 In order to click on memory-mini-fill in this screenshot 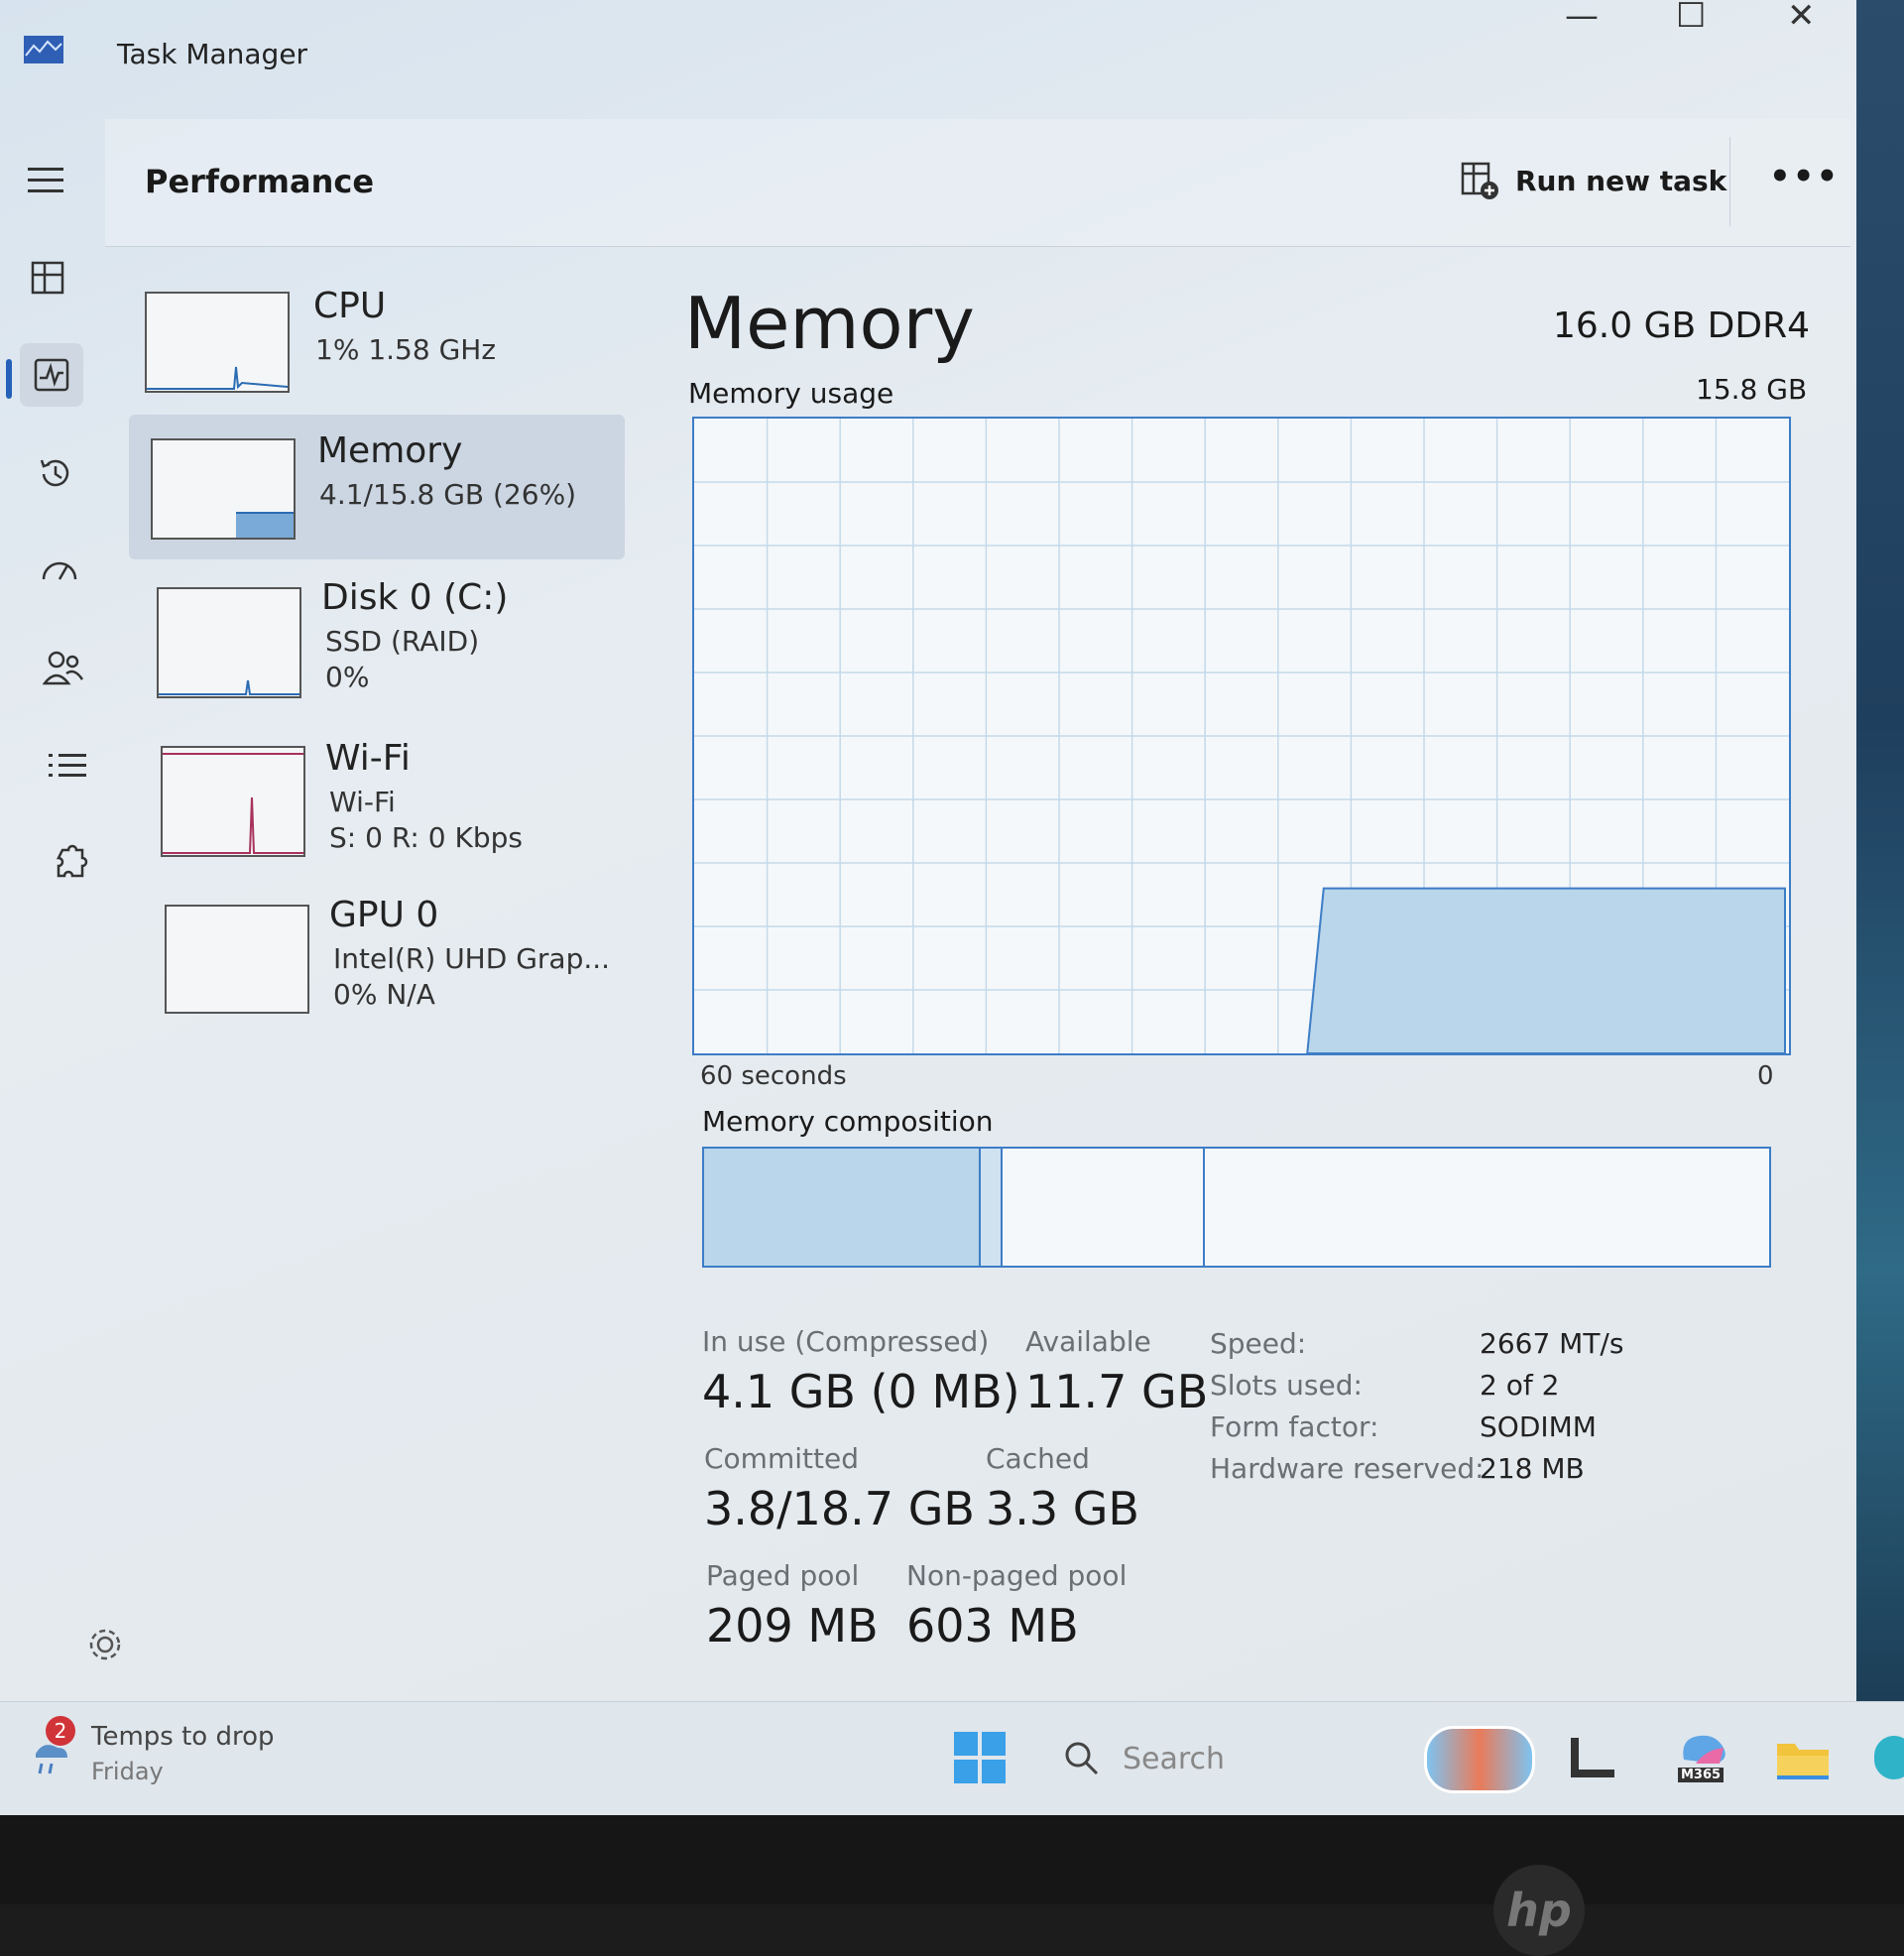, I will do `click(265, 525)`.